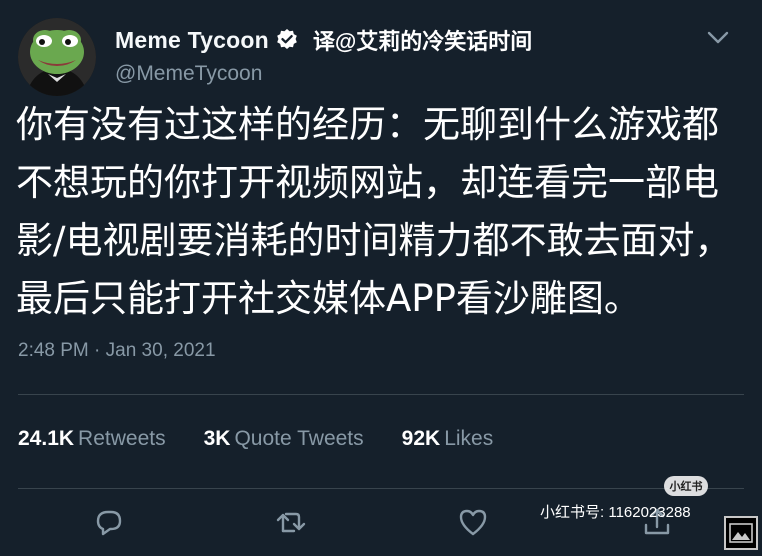  What do you see at coordinates (299, 438) in the screenshot?
I see `quote-tweets-label: Quote Tweets` at bounding box center [299, 438].